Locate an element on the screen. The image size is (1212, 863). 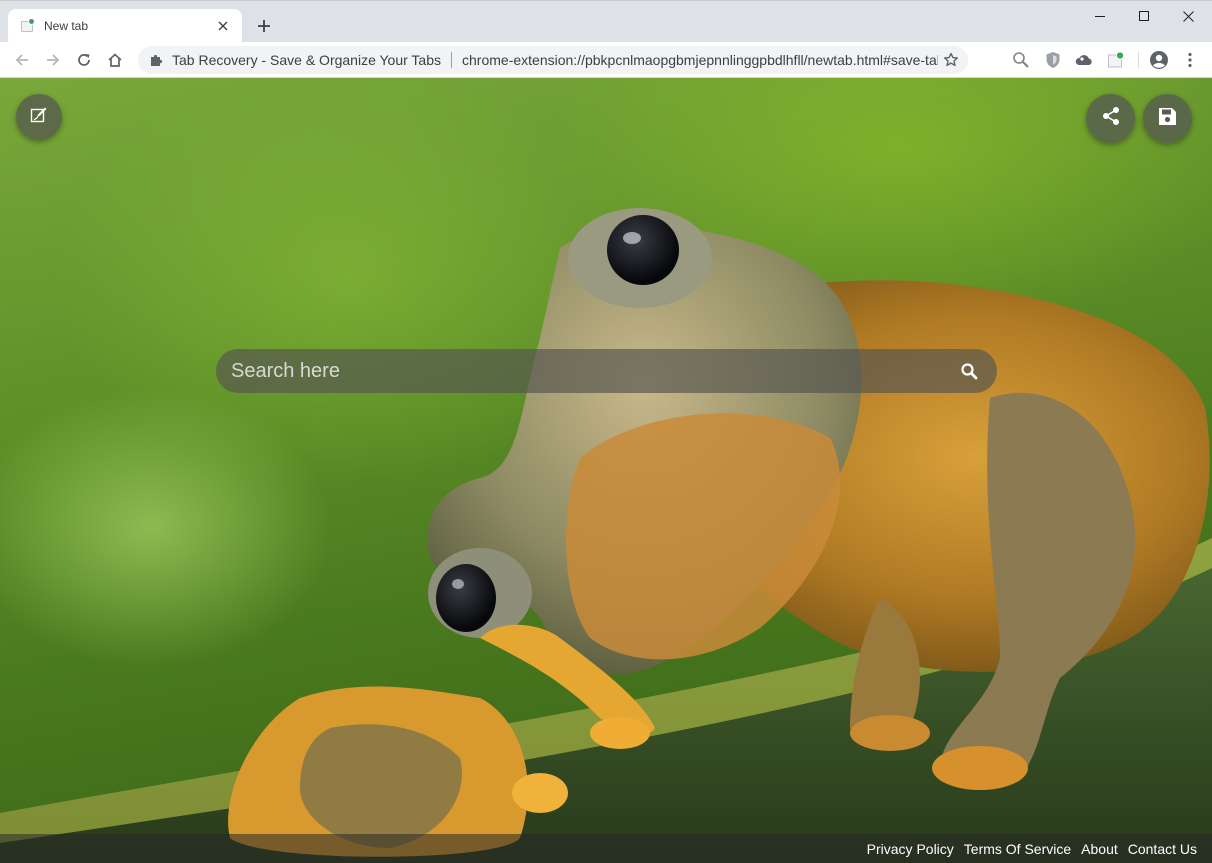
cloud-extension-icon is located at coordinates (1084, 60).